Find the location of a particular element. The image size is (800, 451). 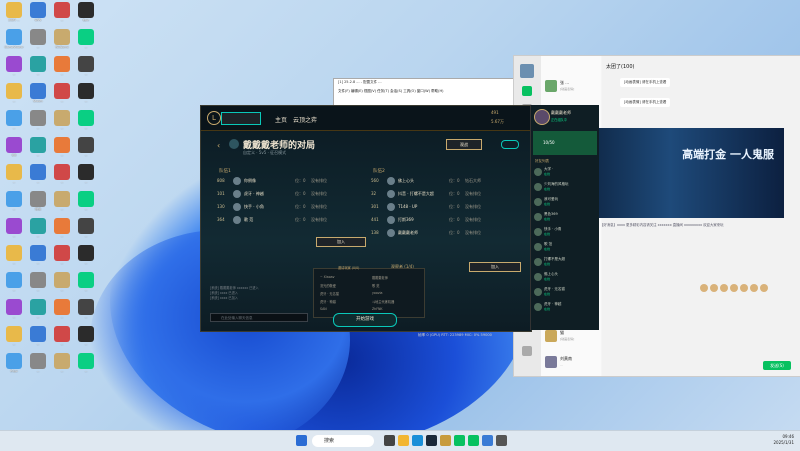

profile-avatar is located at coordinates (542, 117).